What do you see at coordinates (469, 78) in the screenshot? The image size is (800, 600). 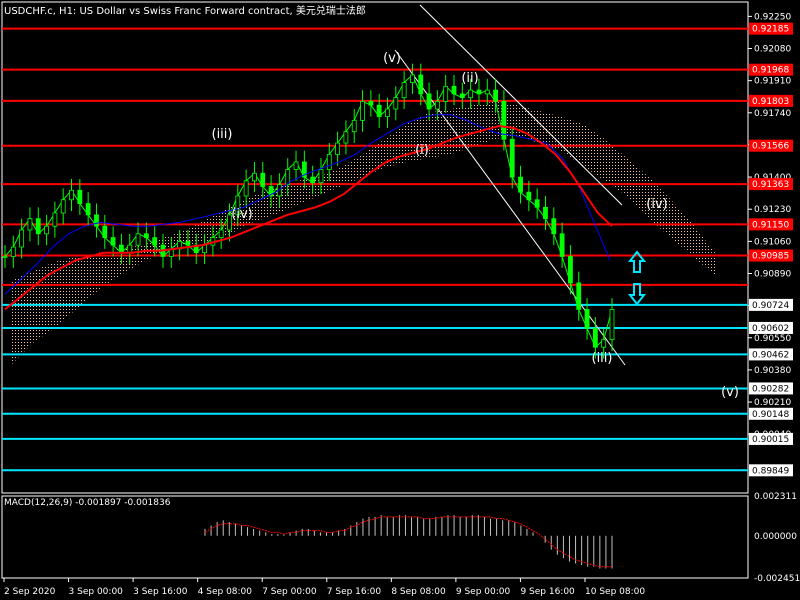 I see `wave-label: (ii)` at bounding box center [469, 78].